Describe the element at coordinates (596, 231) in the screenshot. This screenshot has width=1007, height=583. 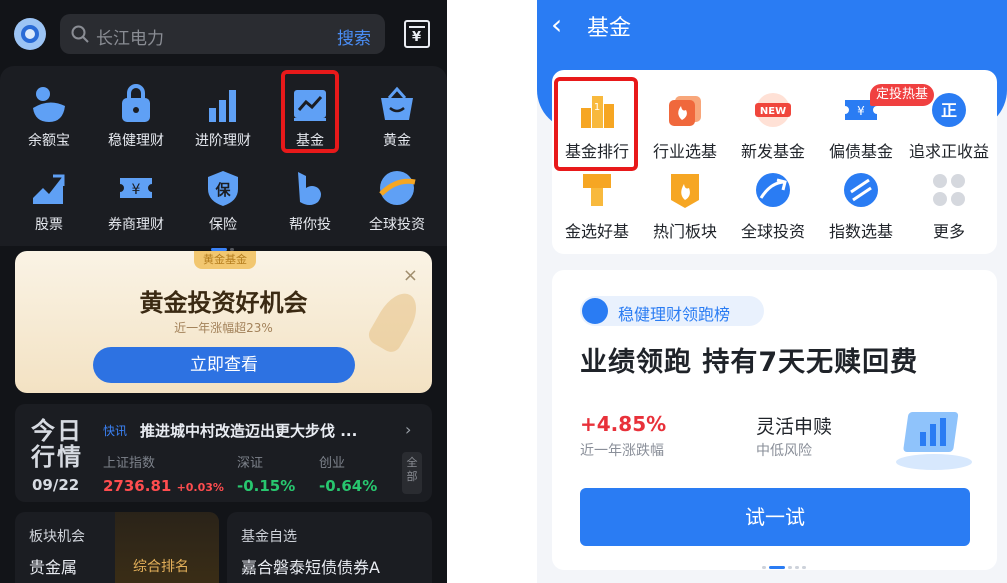
I see `grid-label: 金选好基` at that location.